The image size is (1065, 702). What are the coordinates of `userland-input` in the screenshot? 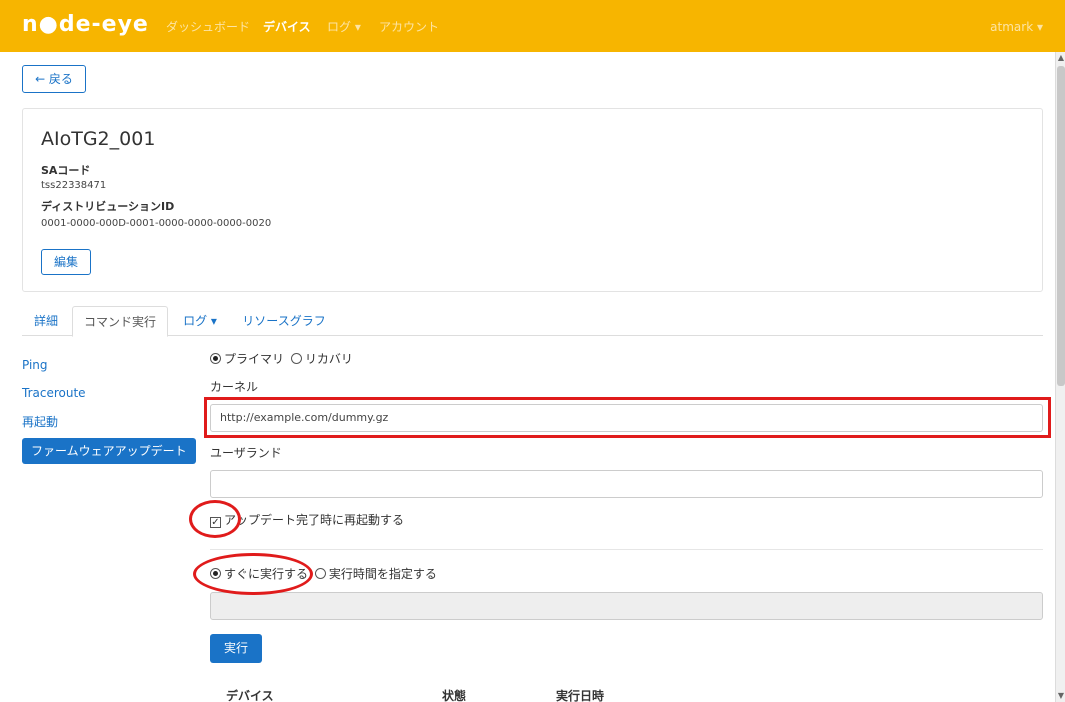 It's located at (626, 484).